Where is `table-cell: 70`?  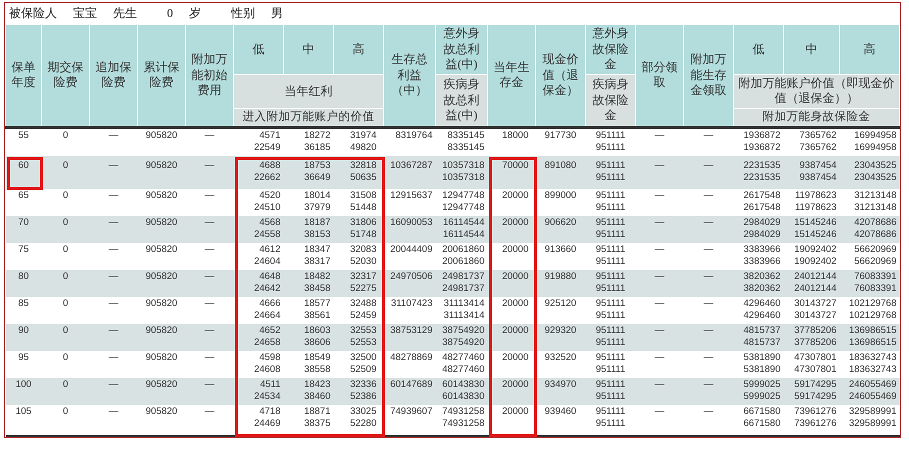
table-cell: 70 is located at coordinates (24, 229).